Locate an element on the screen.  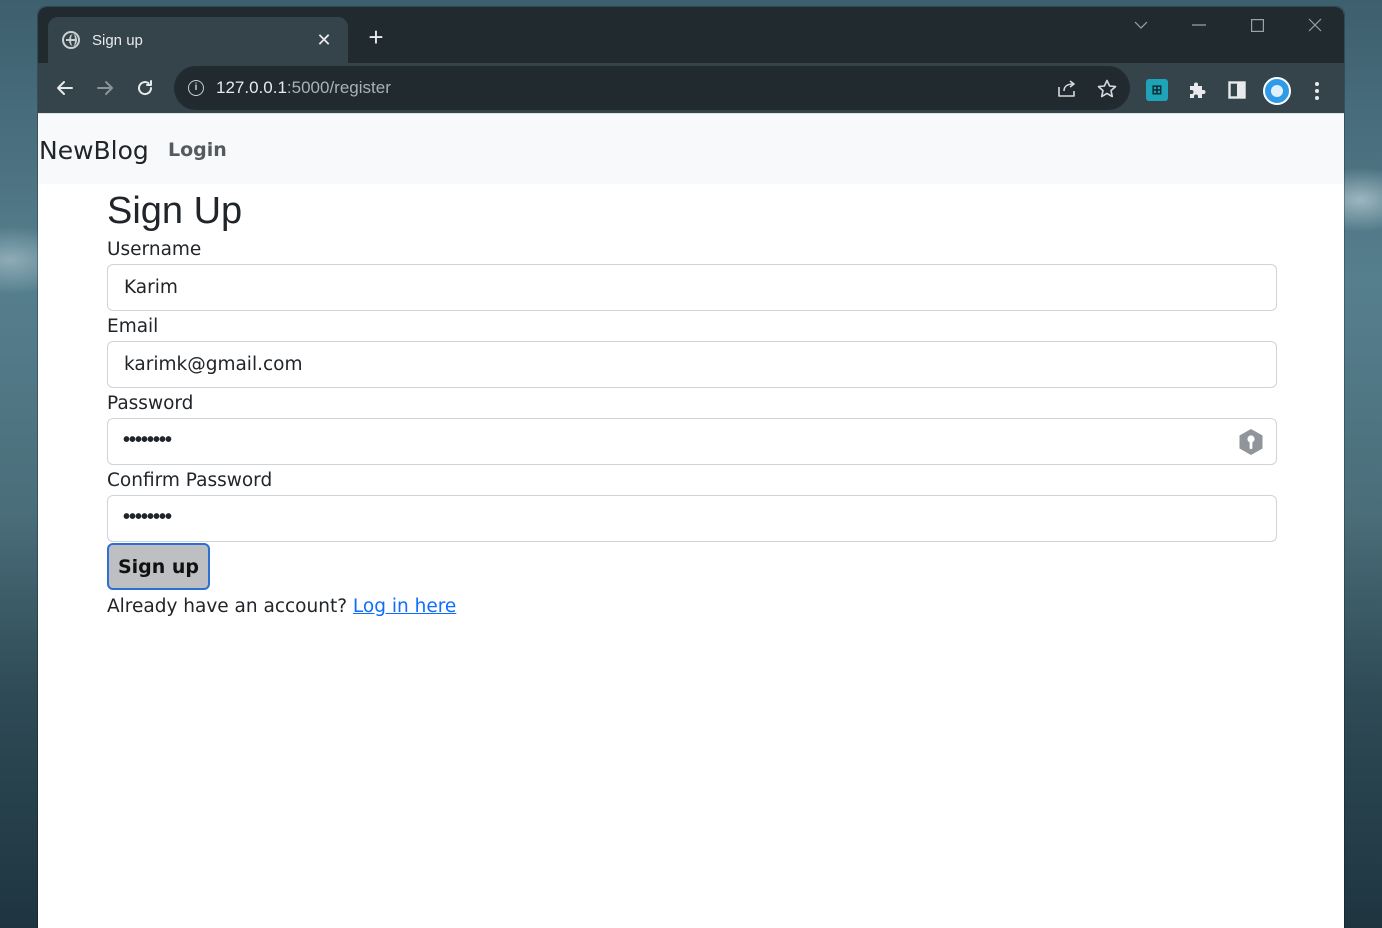
chevron-down-icon is located at coordinates (1141, 25).